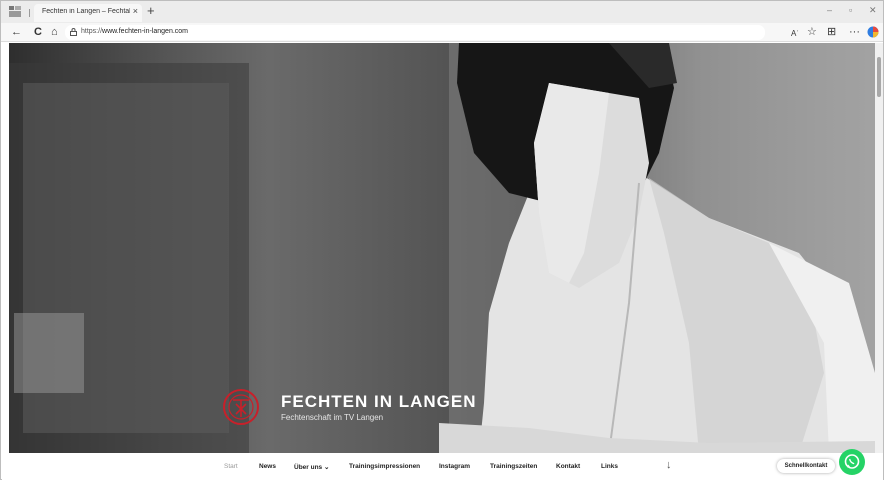 The height and width of the screenshot is (480, 884). Describe the element at coordinates (415, 32) in the screenshot. I see `address-bar: https://www.fechten-in-langen.com` at that location.